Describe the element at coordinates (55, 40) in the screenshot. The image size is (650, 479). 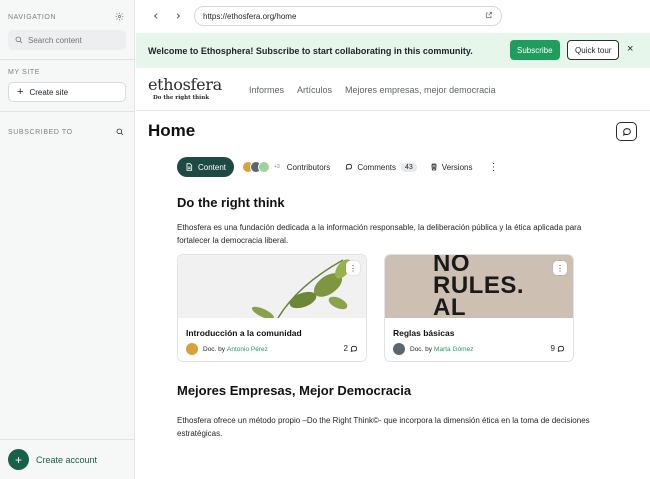
I see `search-placeholder: Search content` at that location.